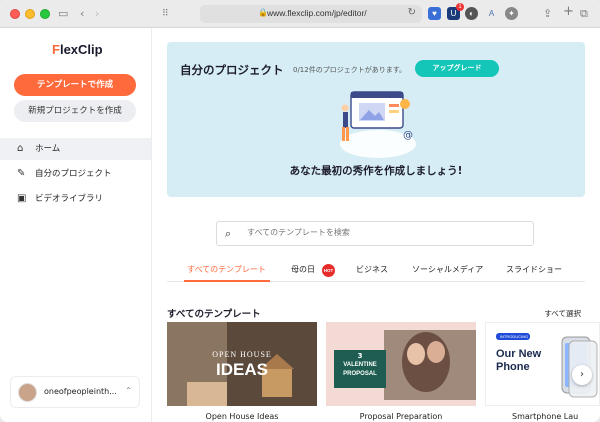 This screenshot has height=422, width=600. What do you see at coordinates (519, 354) in the screenshot?
I see `card-headline: Our New` at bounding box center [519, 354].